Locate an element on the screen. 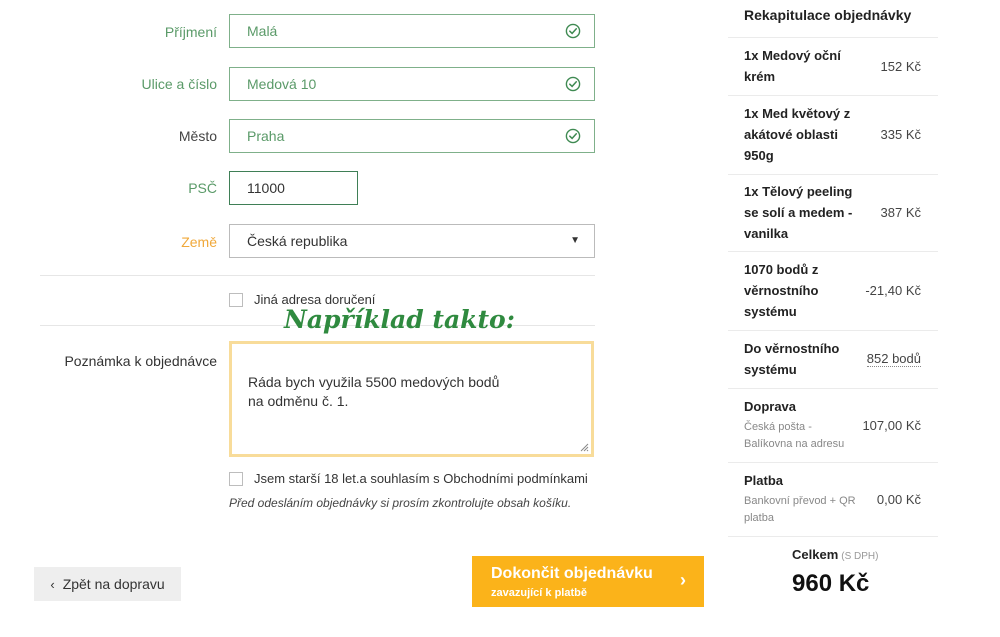 The width and height of the screenshot is (1000, 637). summary-item-name: 1x Medový oční krém is located at coordinates (792, 66).